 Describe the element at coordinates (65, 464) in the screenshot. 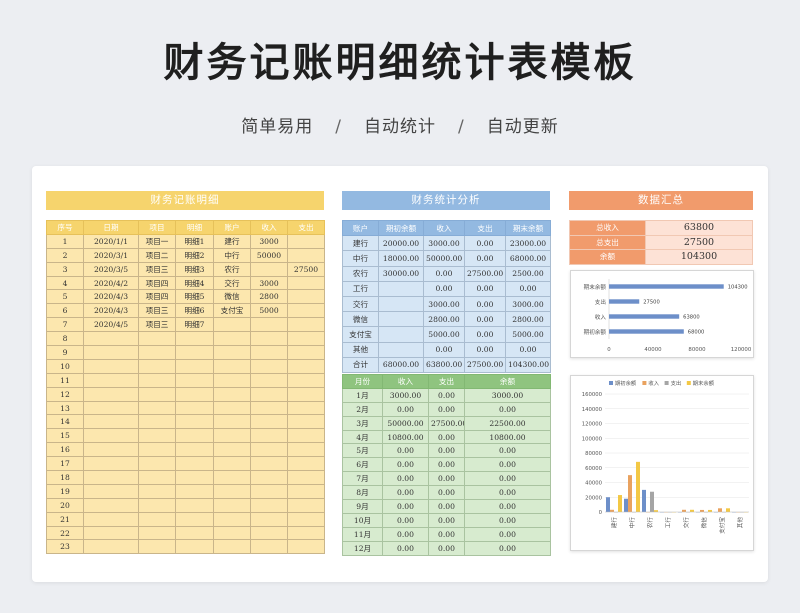

I see `journal-cell: 17` at that location.